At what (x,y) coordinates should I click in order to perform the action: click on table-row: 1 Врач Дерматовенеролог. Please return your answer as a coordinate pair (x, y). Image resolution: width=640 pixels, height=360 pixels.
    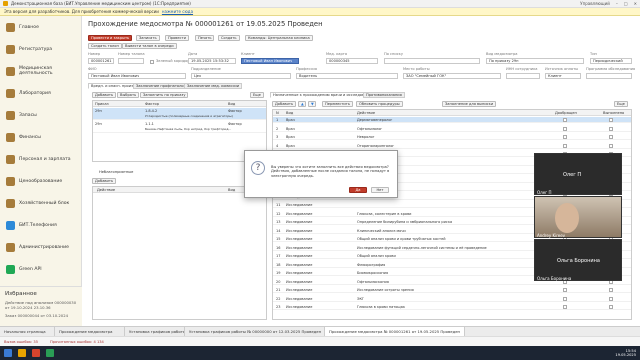
    Looking at the image, I should click on (452, 120).